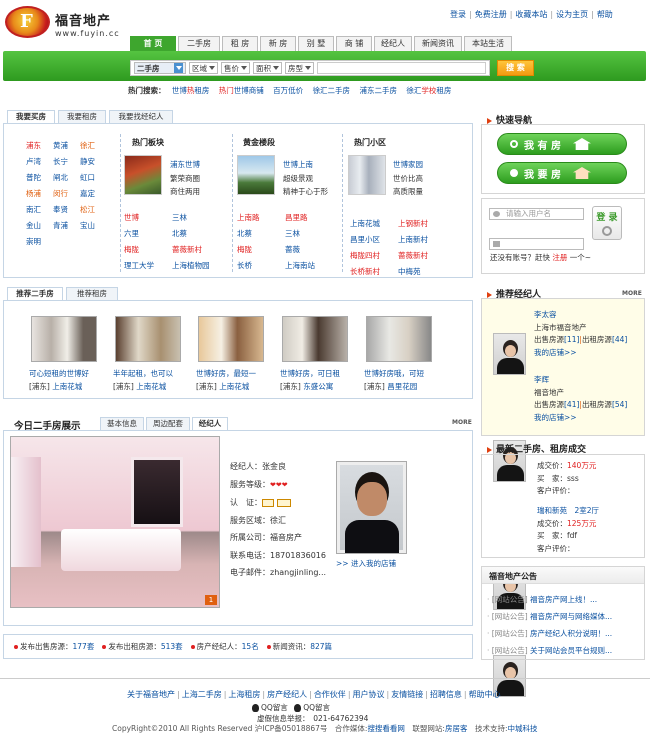 This screenshot has height=740, width=650. What do you see at coordinates (153, 43) in the screenshot?
I see `tab-home: 首 页` at bounding box center [153, 43].